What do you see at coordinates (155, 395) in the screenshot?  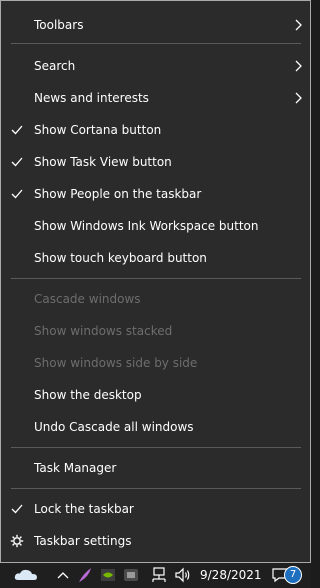 I see `menu-item-show-the-desktop: Show the desktop` at bounding box center [155, 395].